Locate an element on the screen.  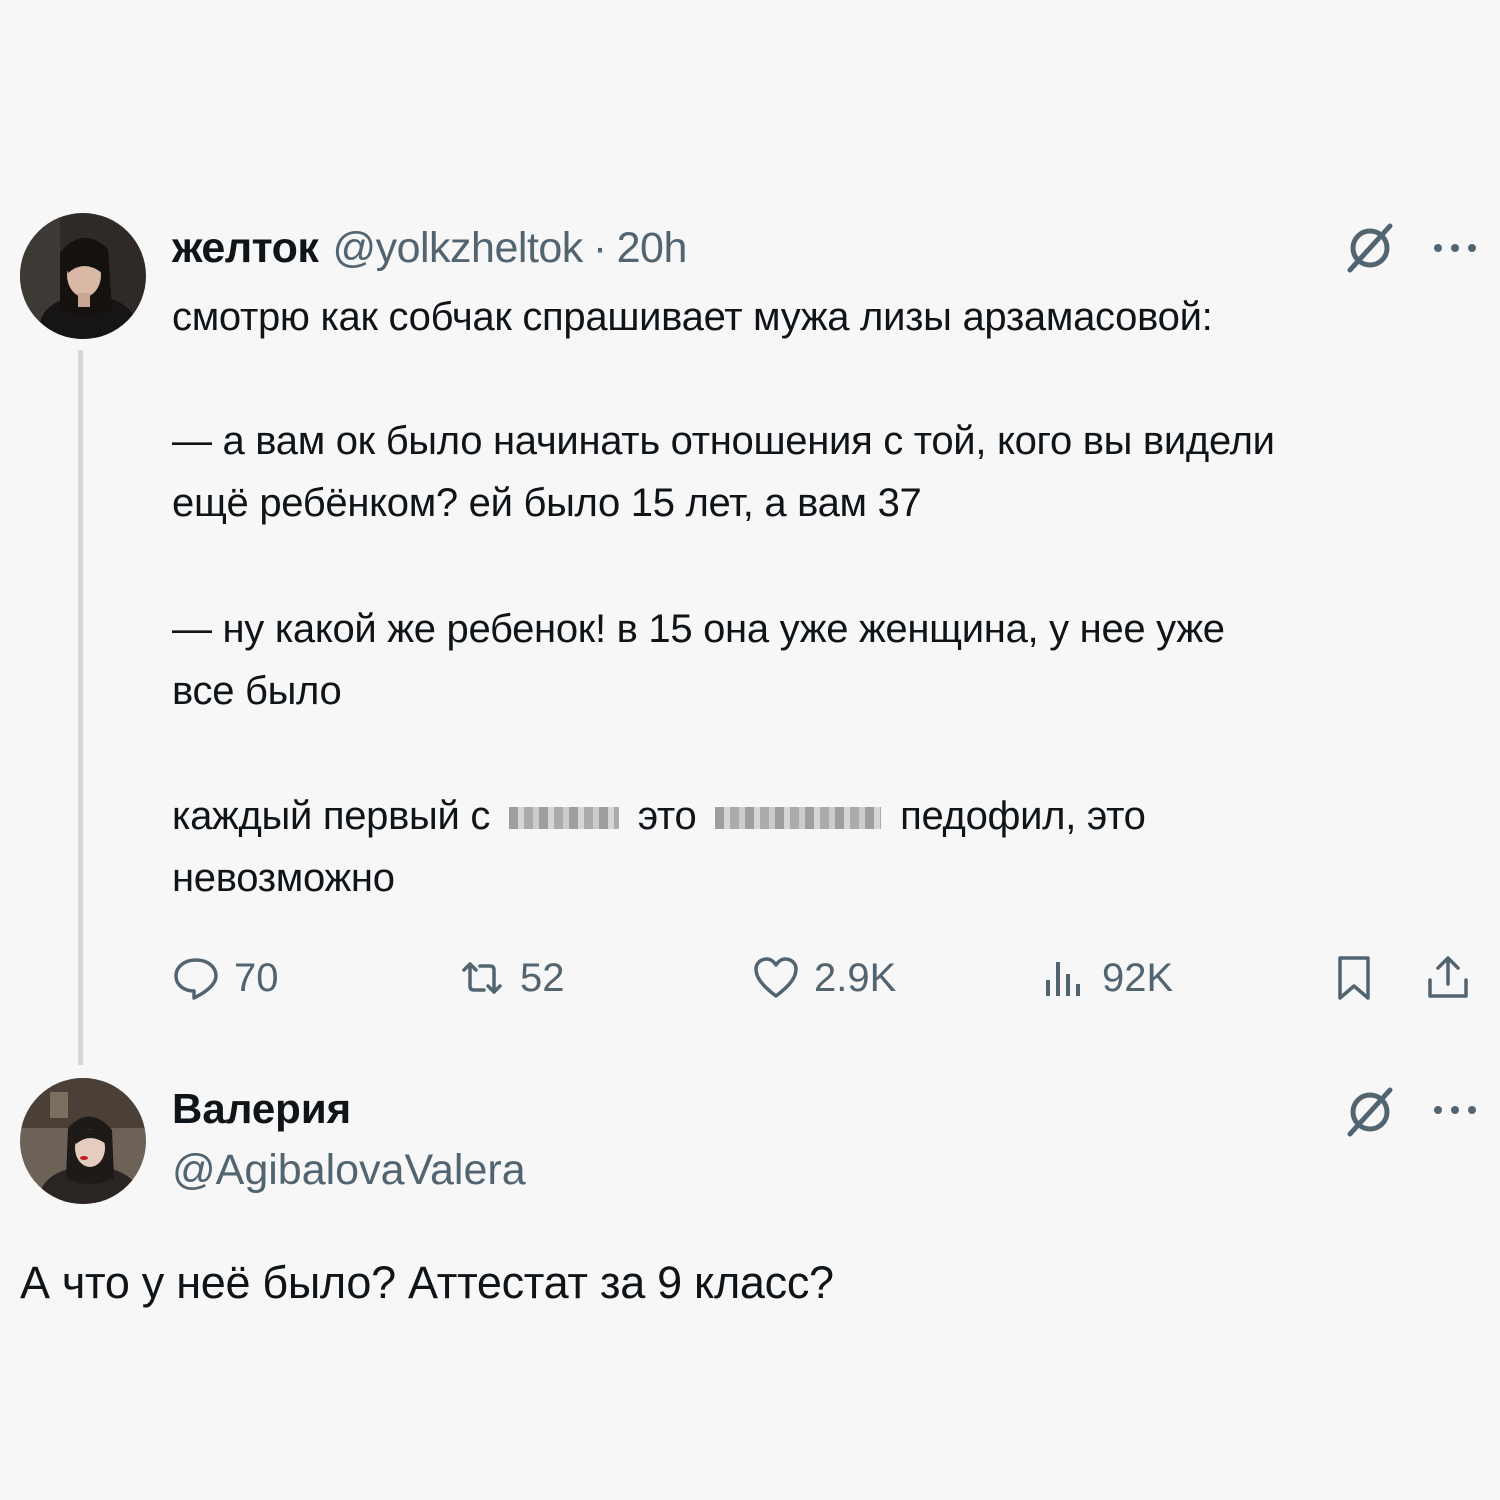
reply-button: 70 is located at coordinates (225, 978).